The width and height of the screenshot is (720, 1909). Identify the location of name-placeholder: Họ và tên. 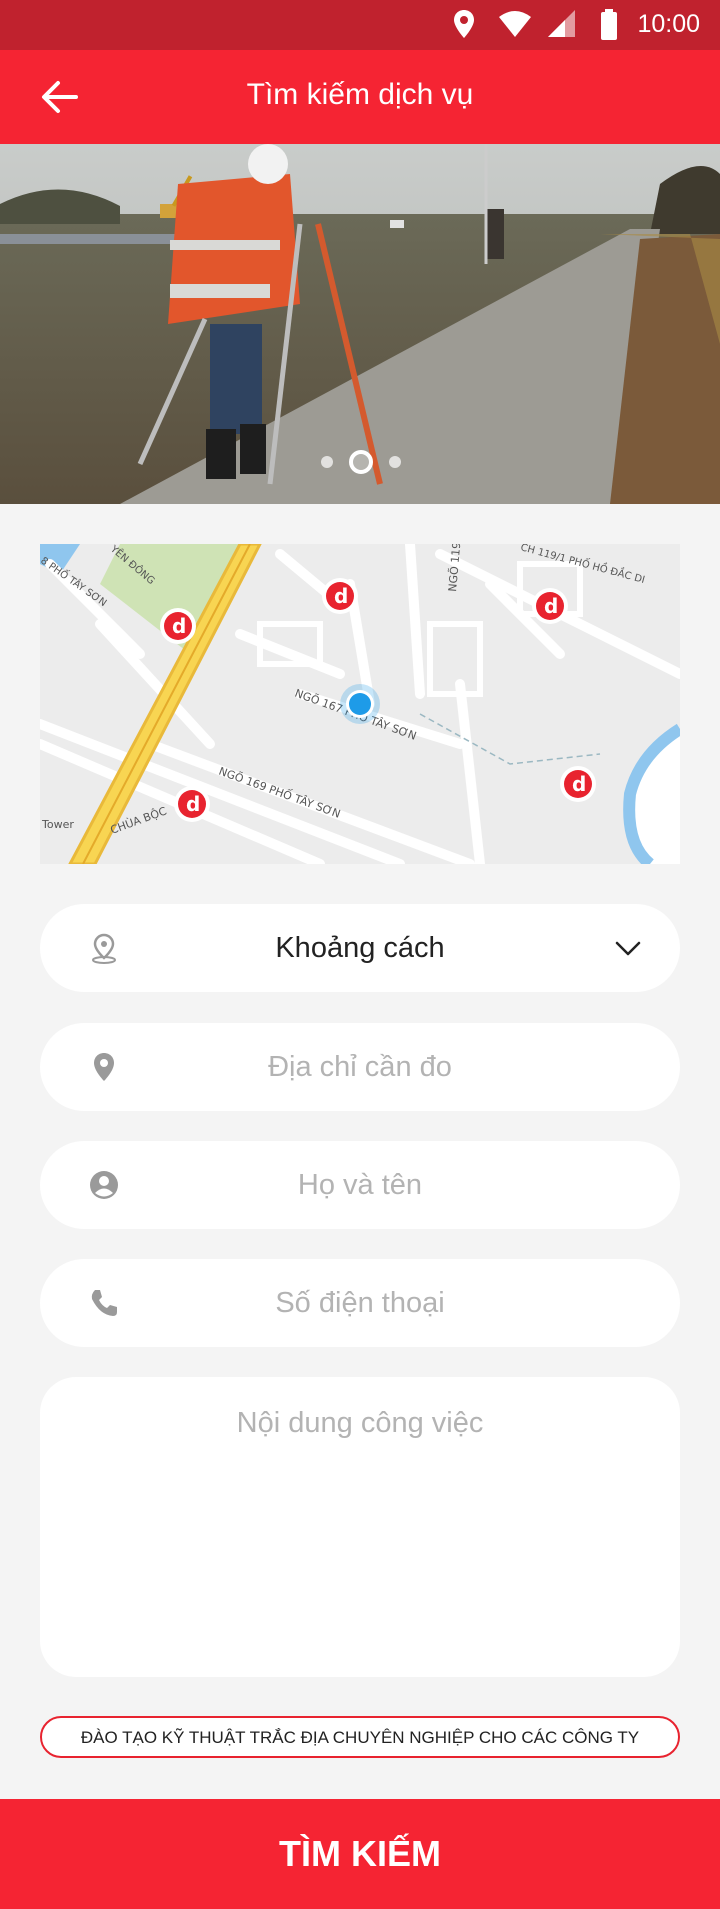
(360, 1185).